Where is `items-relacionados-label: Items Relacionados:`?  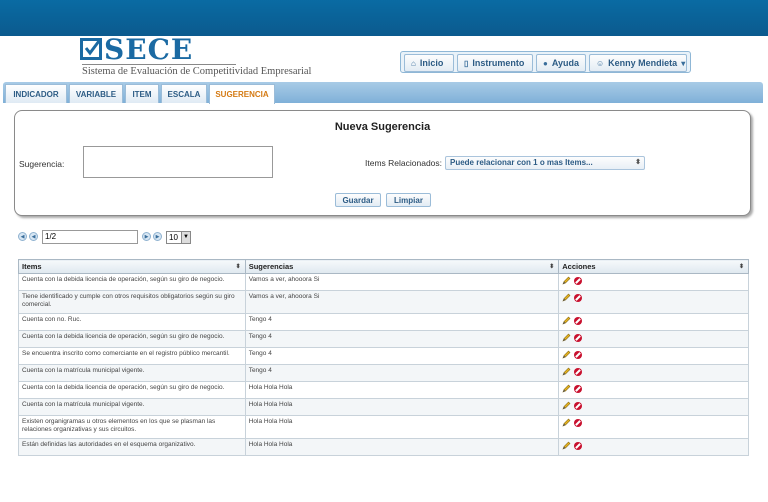
items-relacionados-label: Items Relacionados: is located at coordinates (404, 163).